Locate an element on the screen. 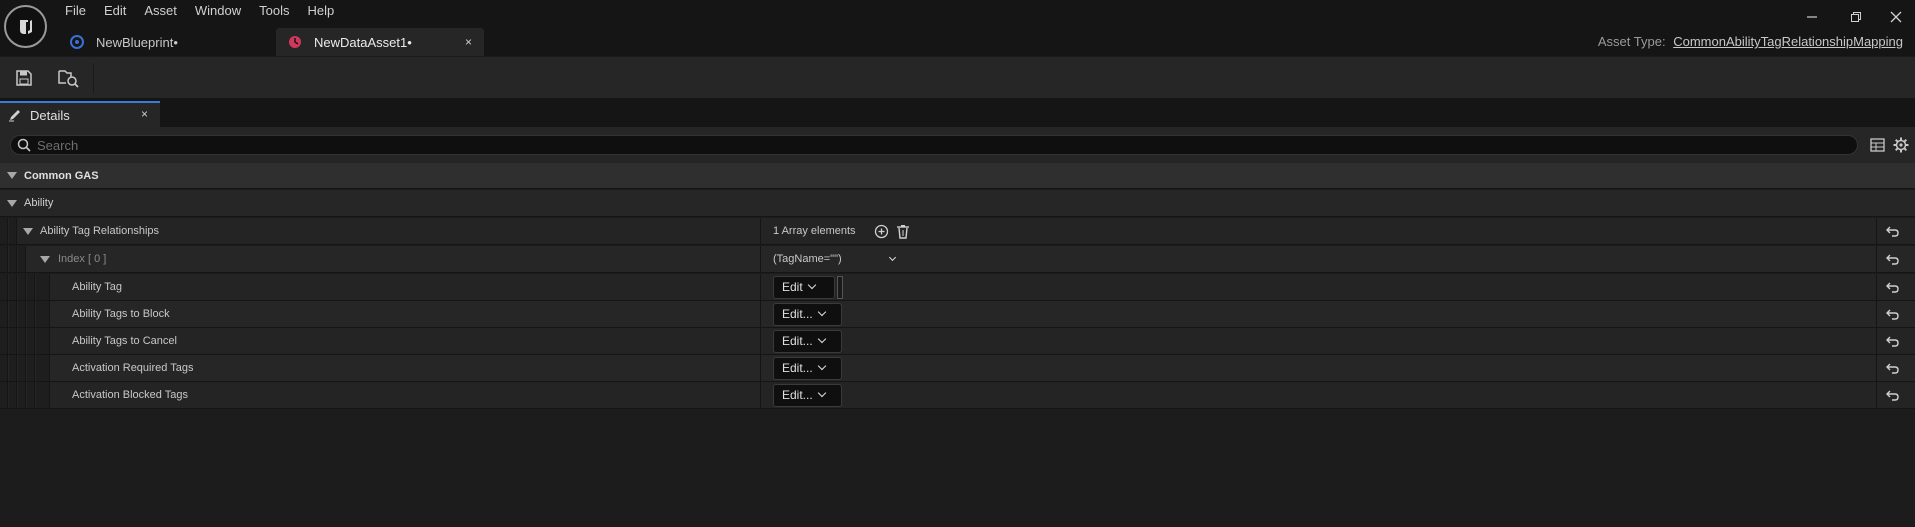 The height and width of the screenshot is (527, 1915). category-label: Common GAS is located at coordinates (61, 175).